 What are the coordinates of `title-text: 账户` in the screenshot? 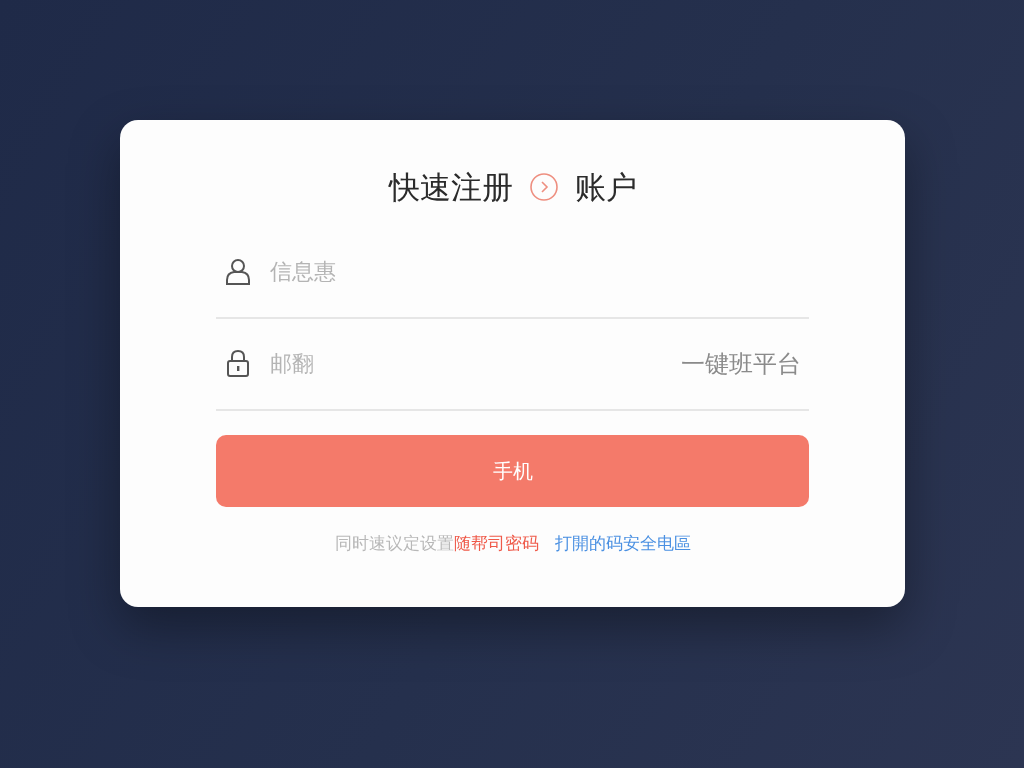 It's located at (605, 187).